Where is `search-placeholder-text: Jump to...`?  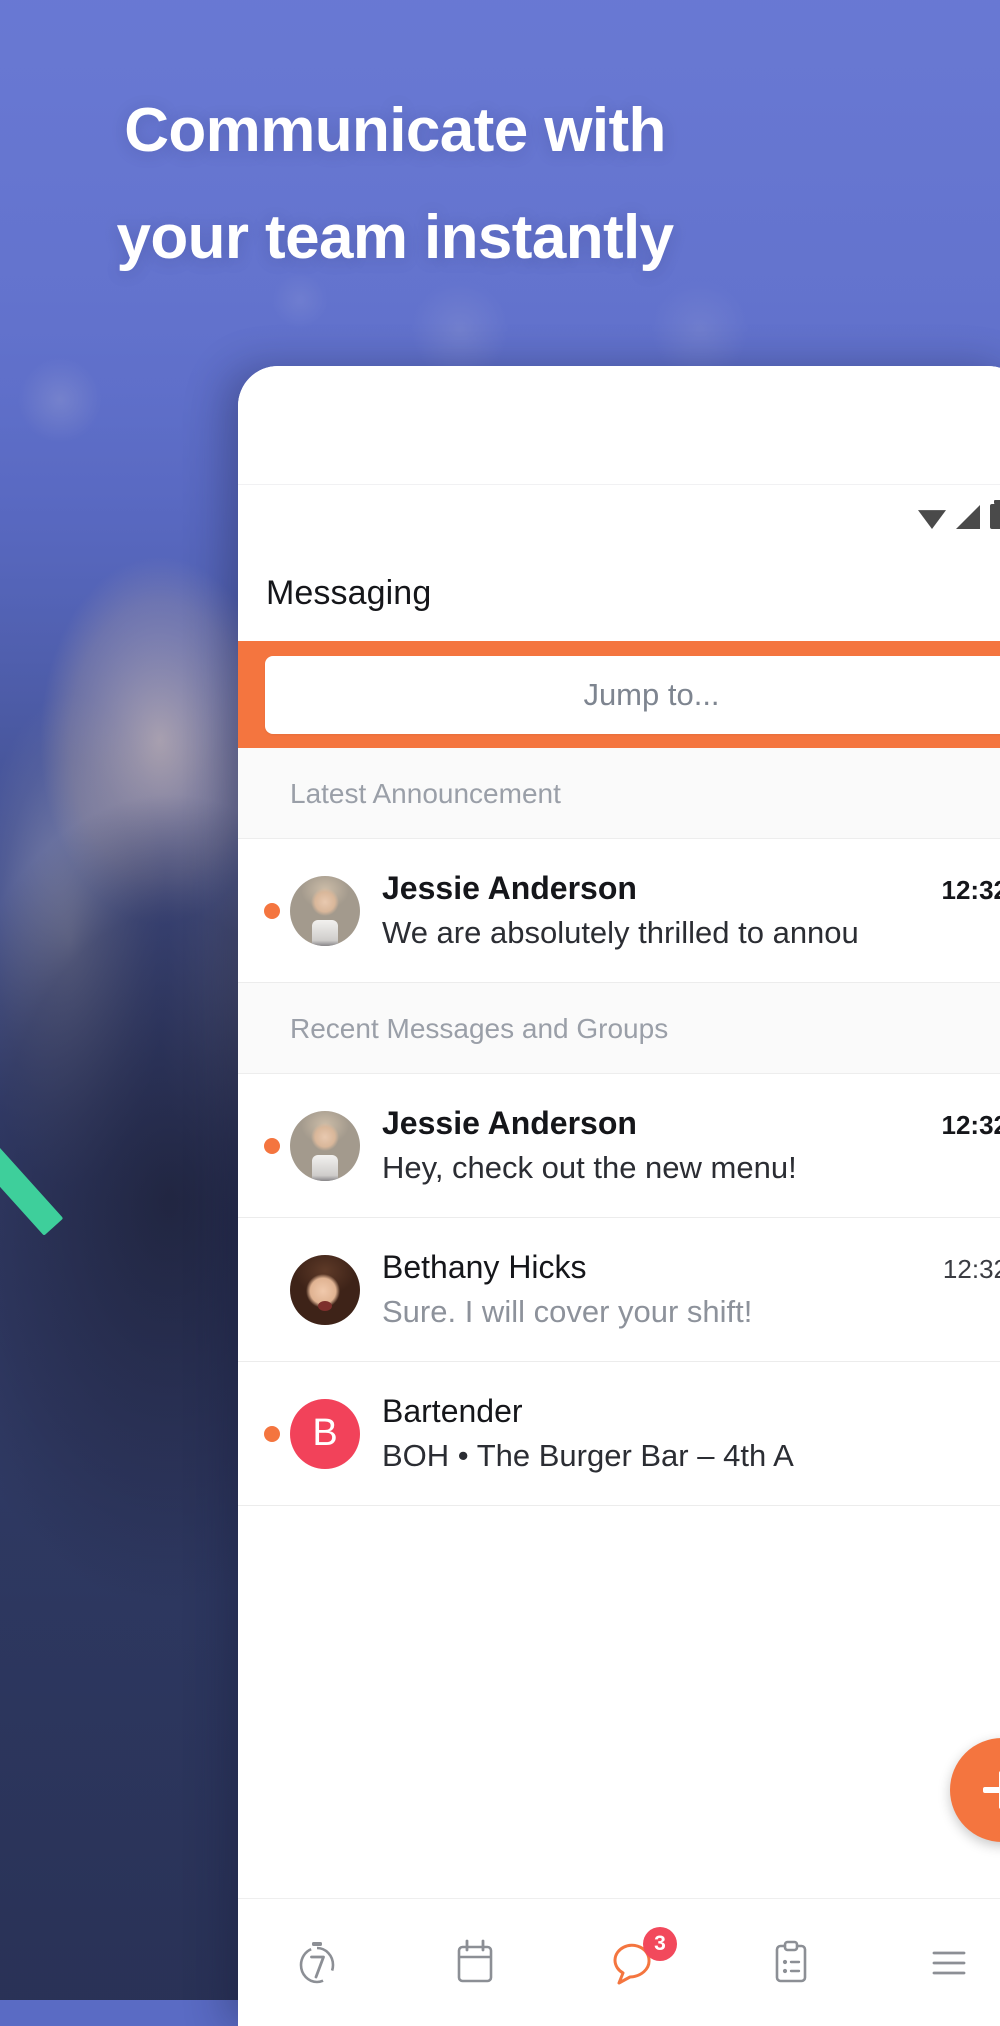
search-placeholder-text: Jump to... is located at coordinates (651, 695).